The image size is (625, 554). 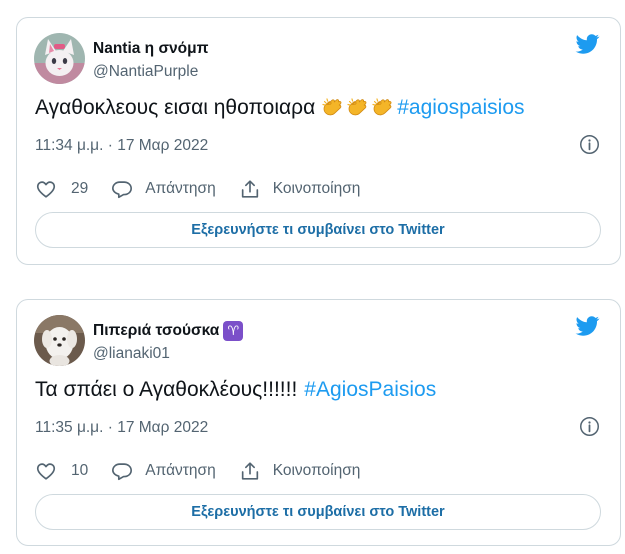 I want to click on like-button: 29, so click(x=61, y=189).